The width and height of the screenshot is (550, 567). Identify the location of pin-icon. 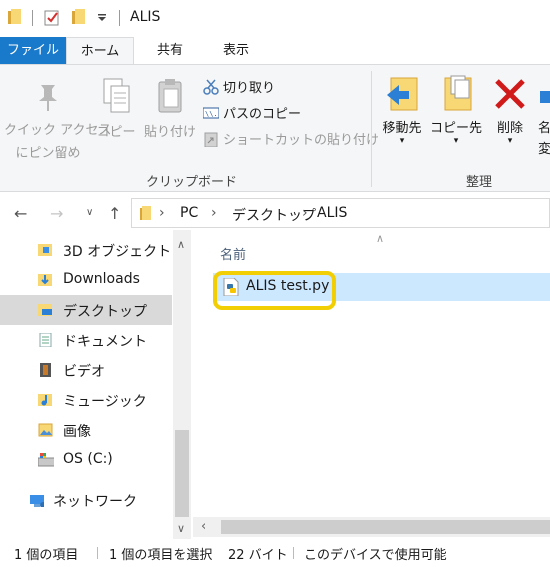
(48, 98).